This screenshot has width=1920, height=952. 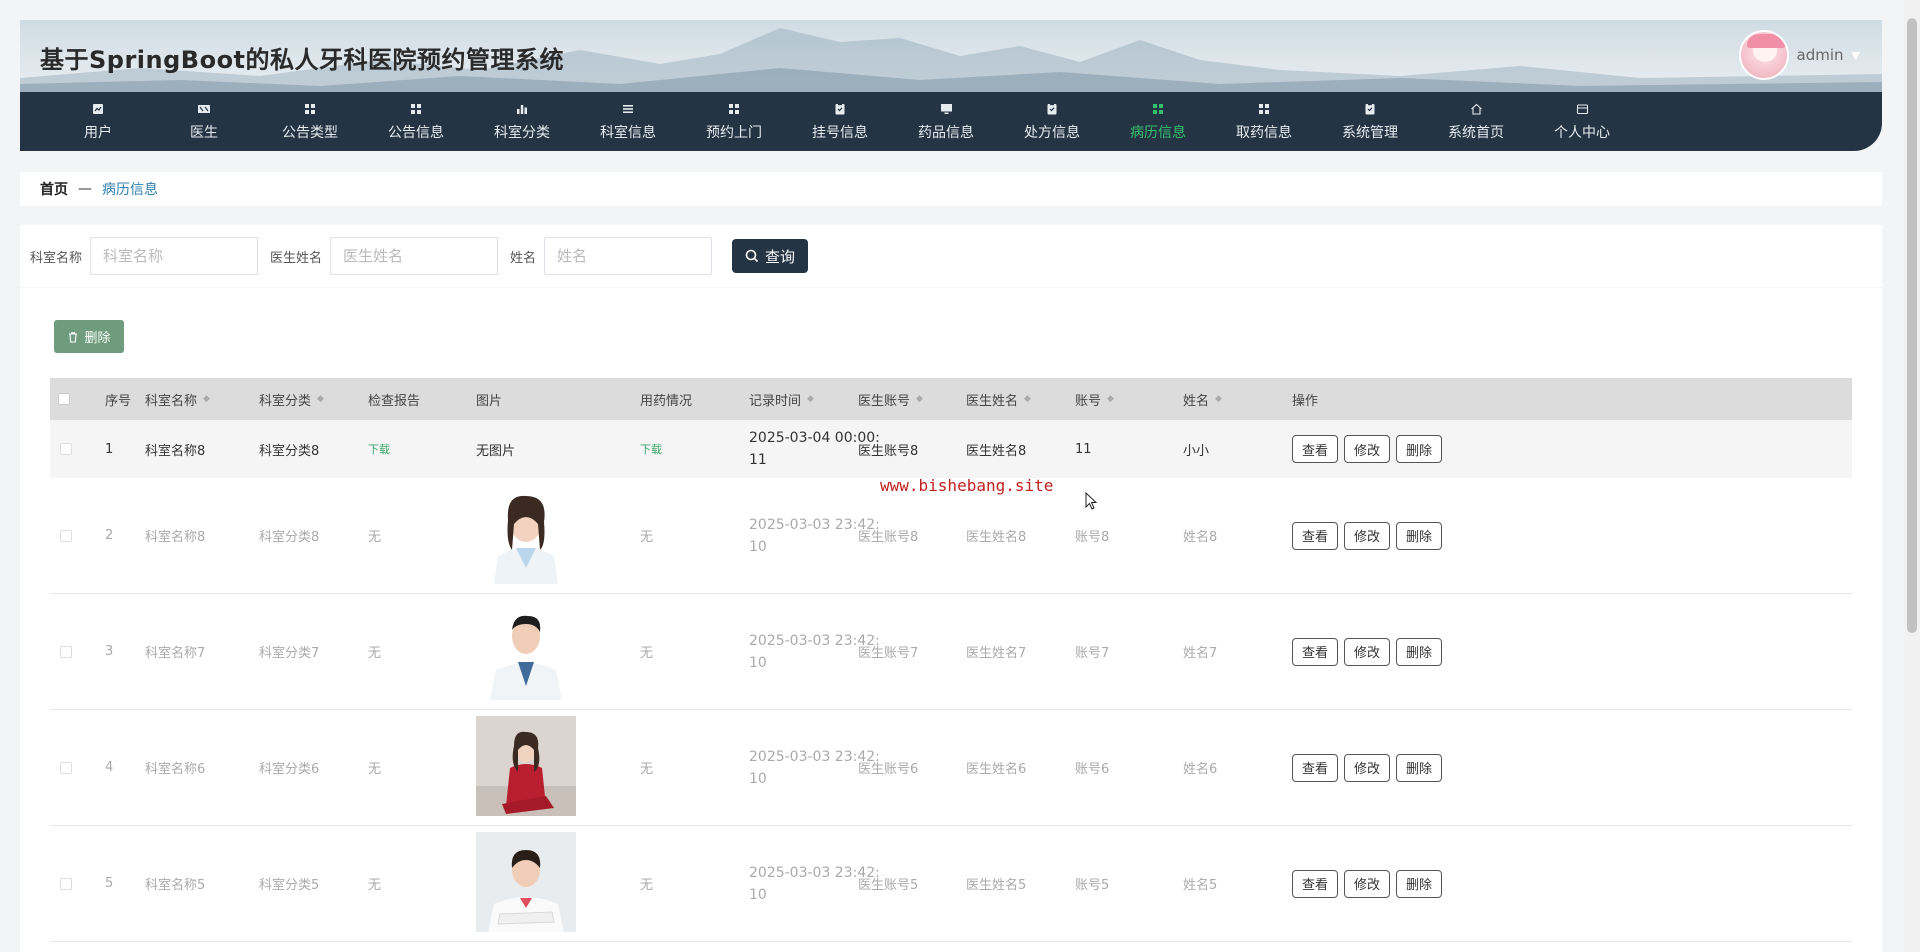 What do you see at coordinates (775, 401) in the screenshot?
I see `column-header-label: 记录时间` at bounding box center [775, 401].